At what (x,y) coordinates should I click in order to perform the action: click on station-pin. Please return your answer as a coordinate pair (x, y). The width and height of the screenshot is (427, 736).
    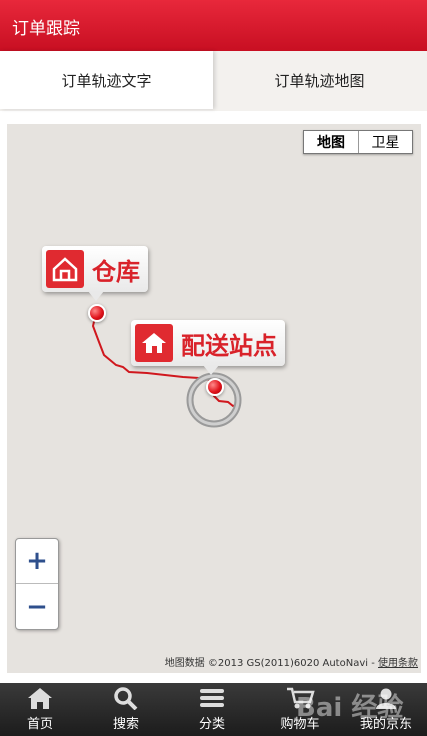
    Looking at the image, I should click on (215, 387).